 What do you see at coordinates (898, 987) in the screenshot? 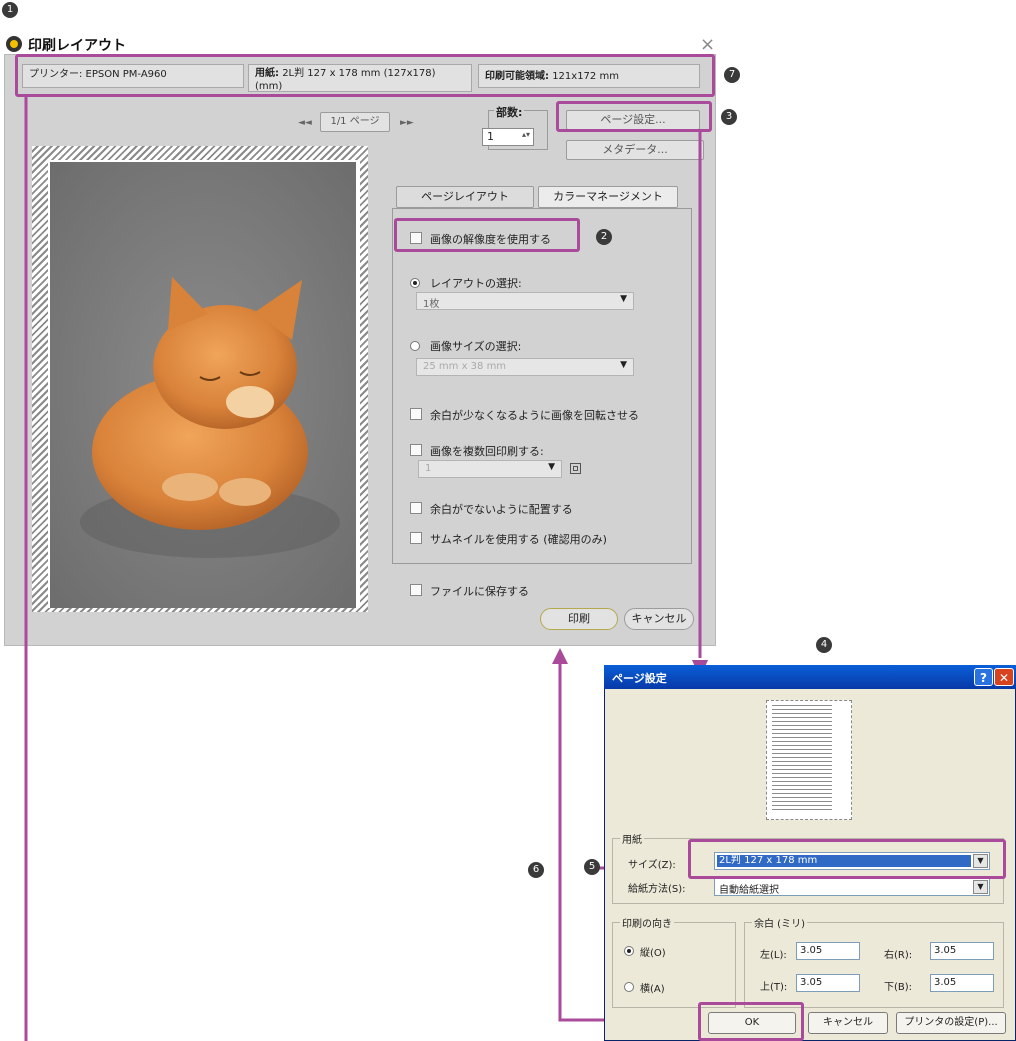
I see `bottom-margin-label: 下(B):` at bounding box center [898, 987].